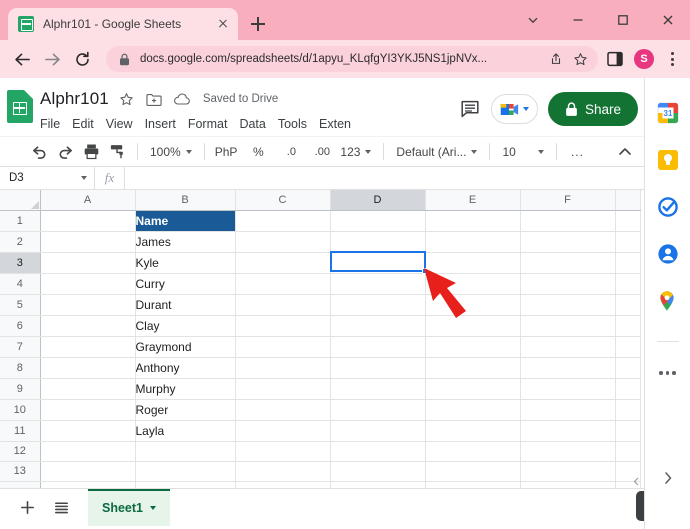 This screenshot has height=529, width=690. What do you see at coordinates (185, 284) in the screenshot?
I see `cell-b4: Curry` at bounding box center [185, 284].